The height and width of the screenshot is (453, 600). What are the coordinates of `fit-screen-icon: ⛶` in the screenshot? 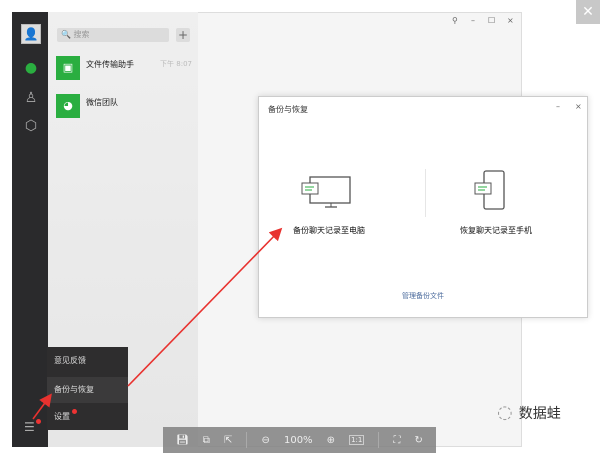 It's located at (396, 440).